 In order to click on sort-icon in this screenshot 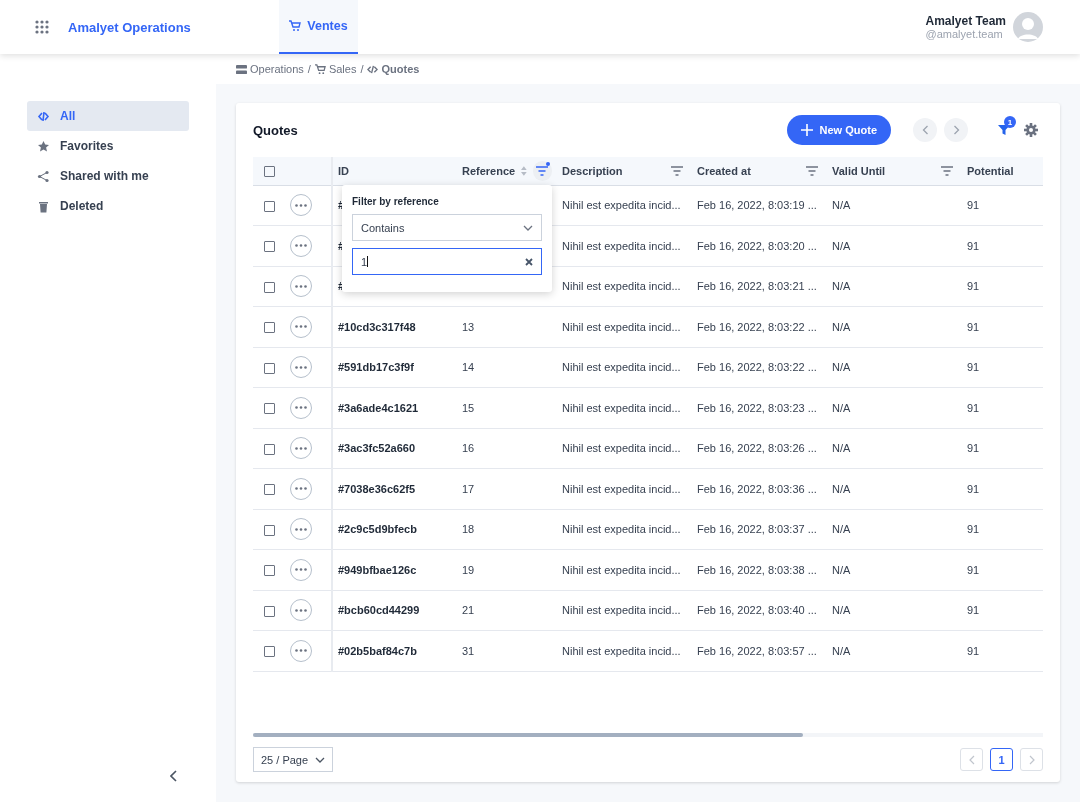, I will do `click(524, 170)`.